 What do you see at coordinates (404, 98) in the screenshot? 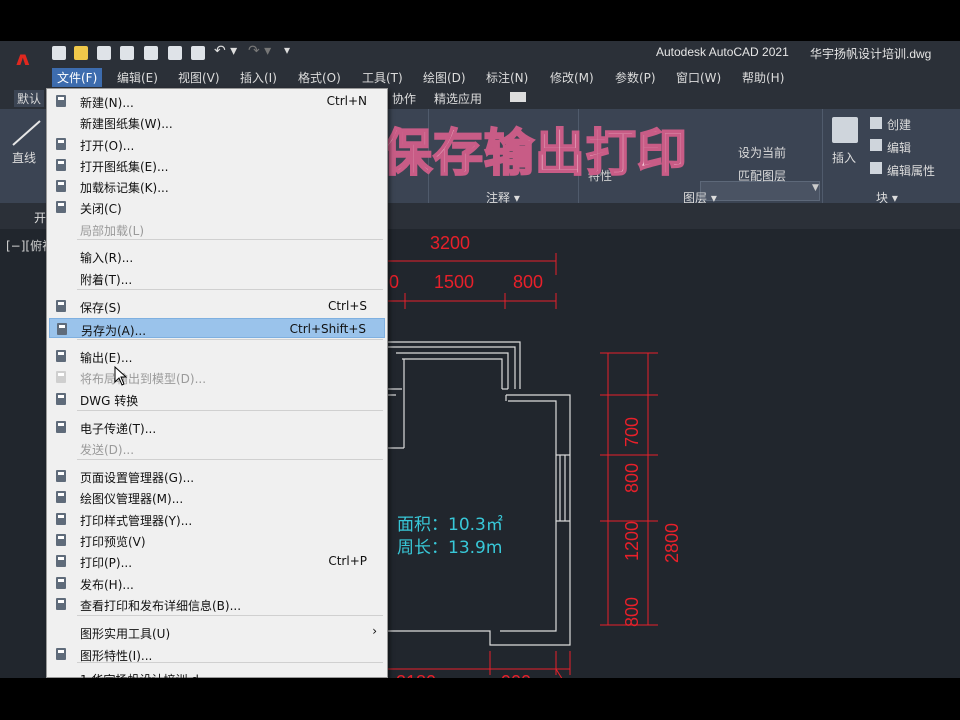
I see `tab-collaborate: 协作` at bounding box center [404, 98].